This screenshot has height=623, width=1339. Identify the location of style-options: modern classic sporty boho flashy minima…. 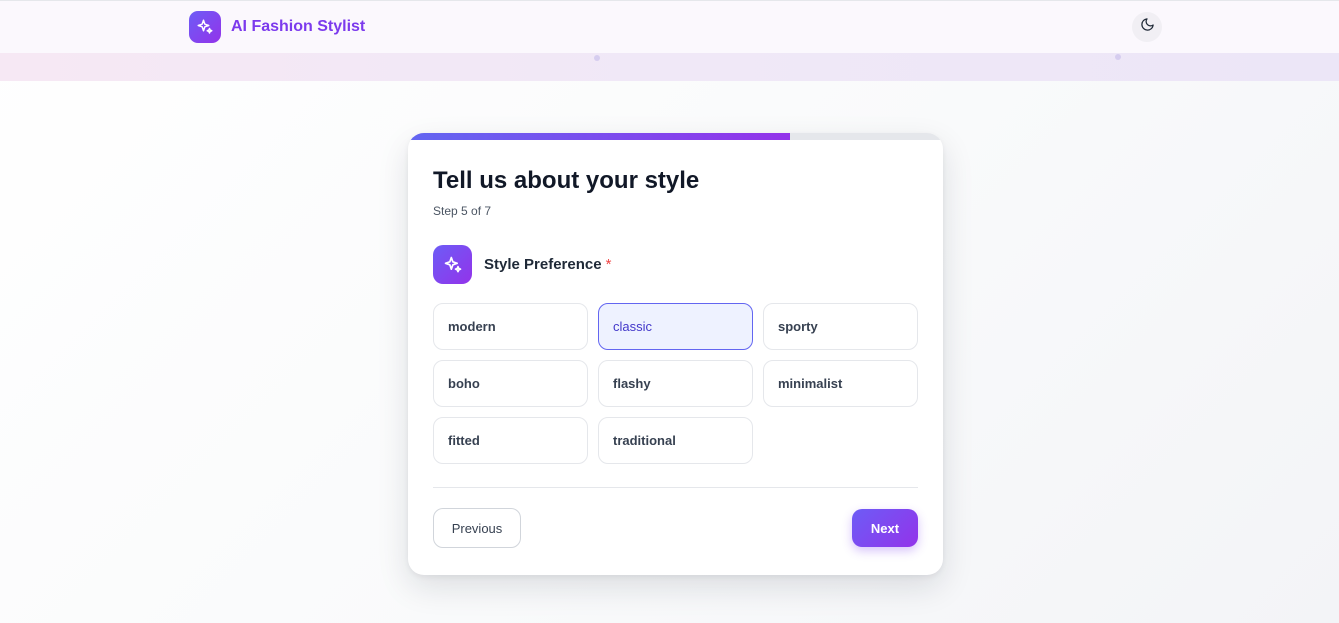
(675, 383).